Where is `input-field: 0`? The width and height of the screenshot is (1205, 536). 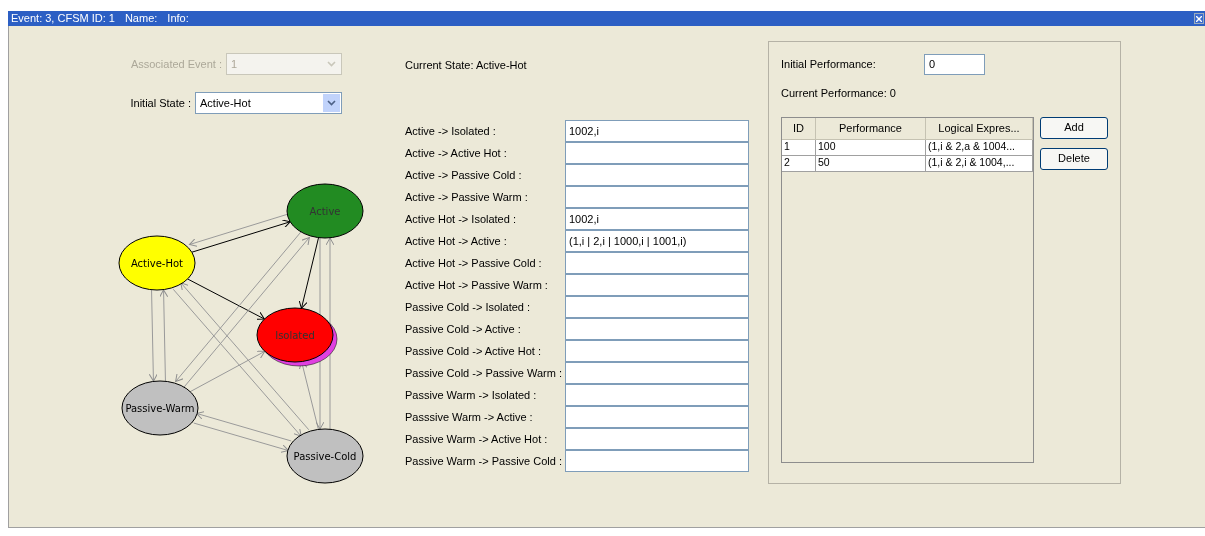
input-field: 0 is located at coordinates (954, 64).